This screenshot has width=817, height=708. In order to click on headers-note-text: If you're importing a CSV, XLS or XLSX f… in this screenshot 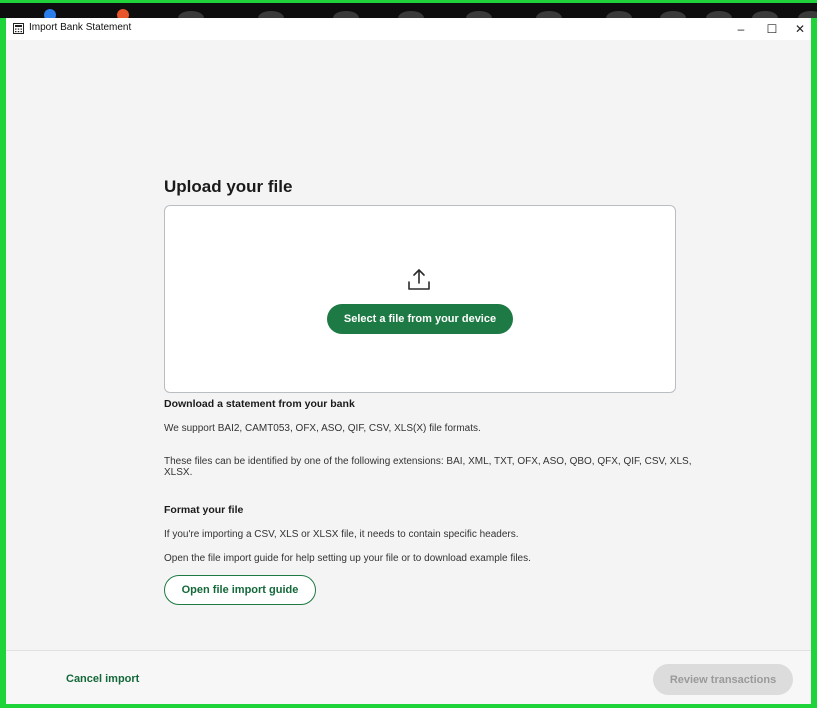, I will do `click(341, 534)`.